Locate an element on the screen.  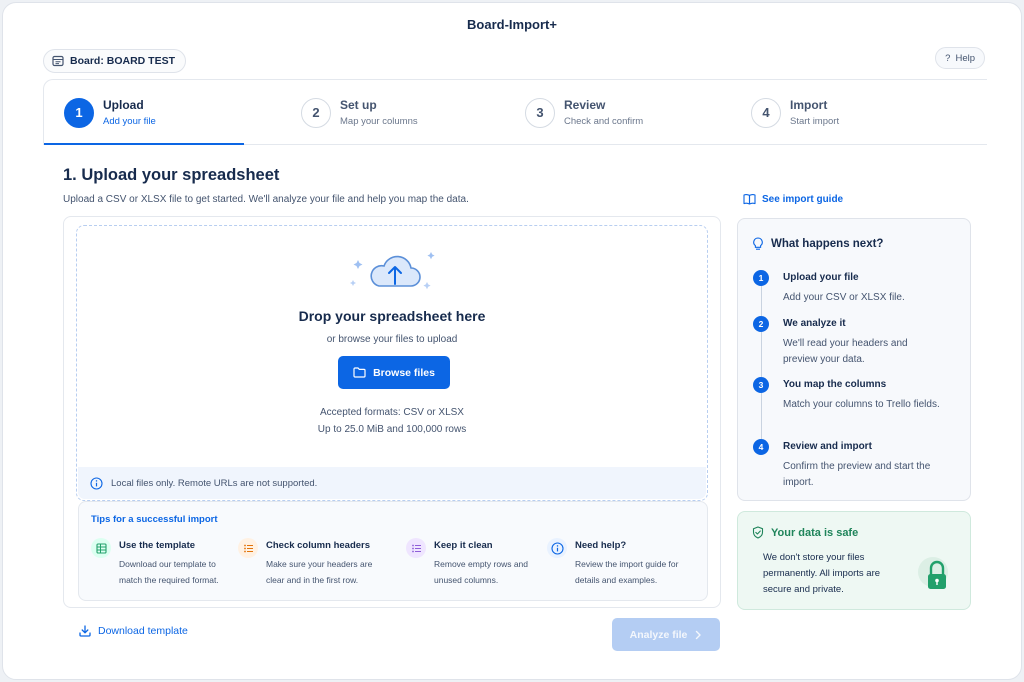
lock-icon is located at coordinates (933, 573).